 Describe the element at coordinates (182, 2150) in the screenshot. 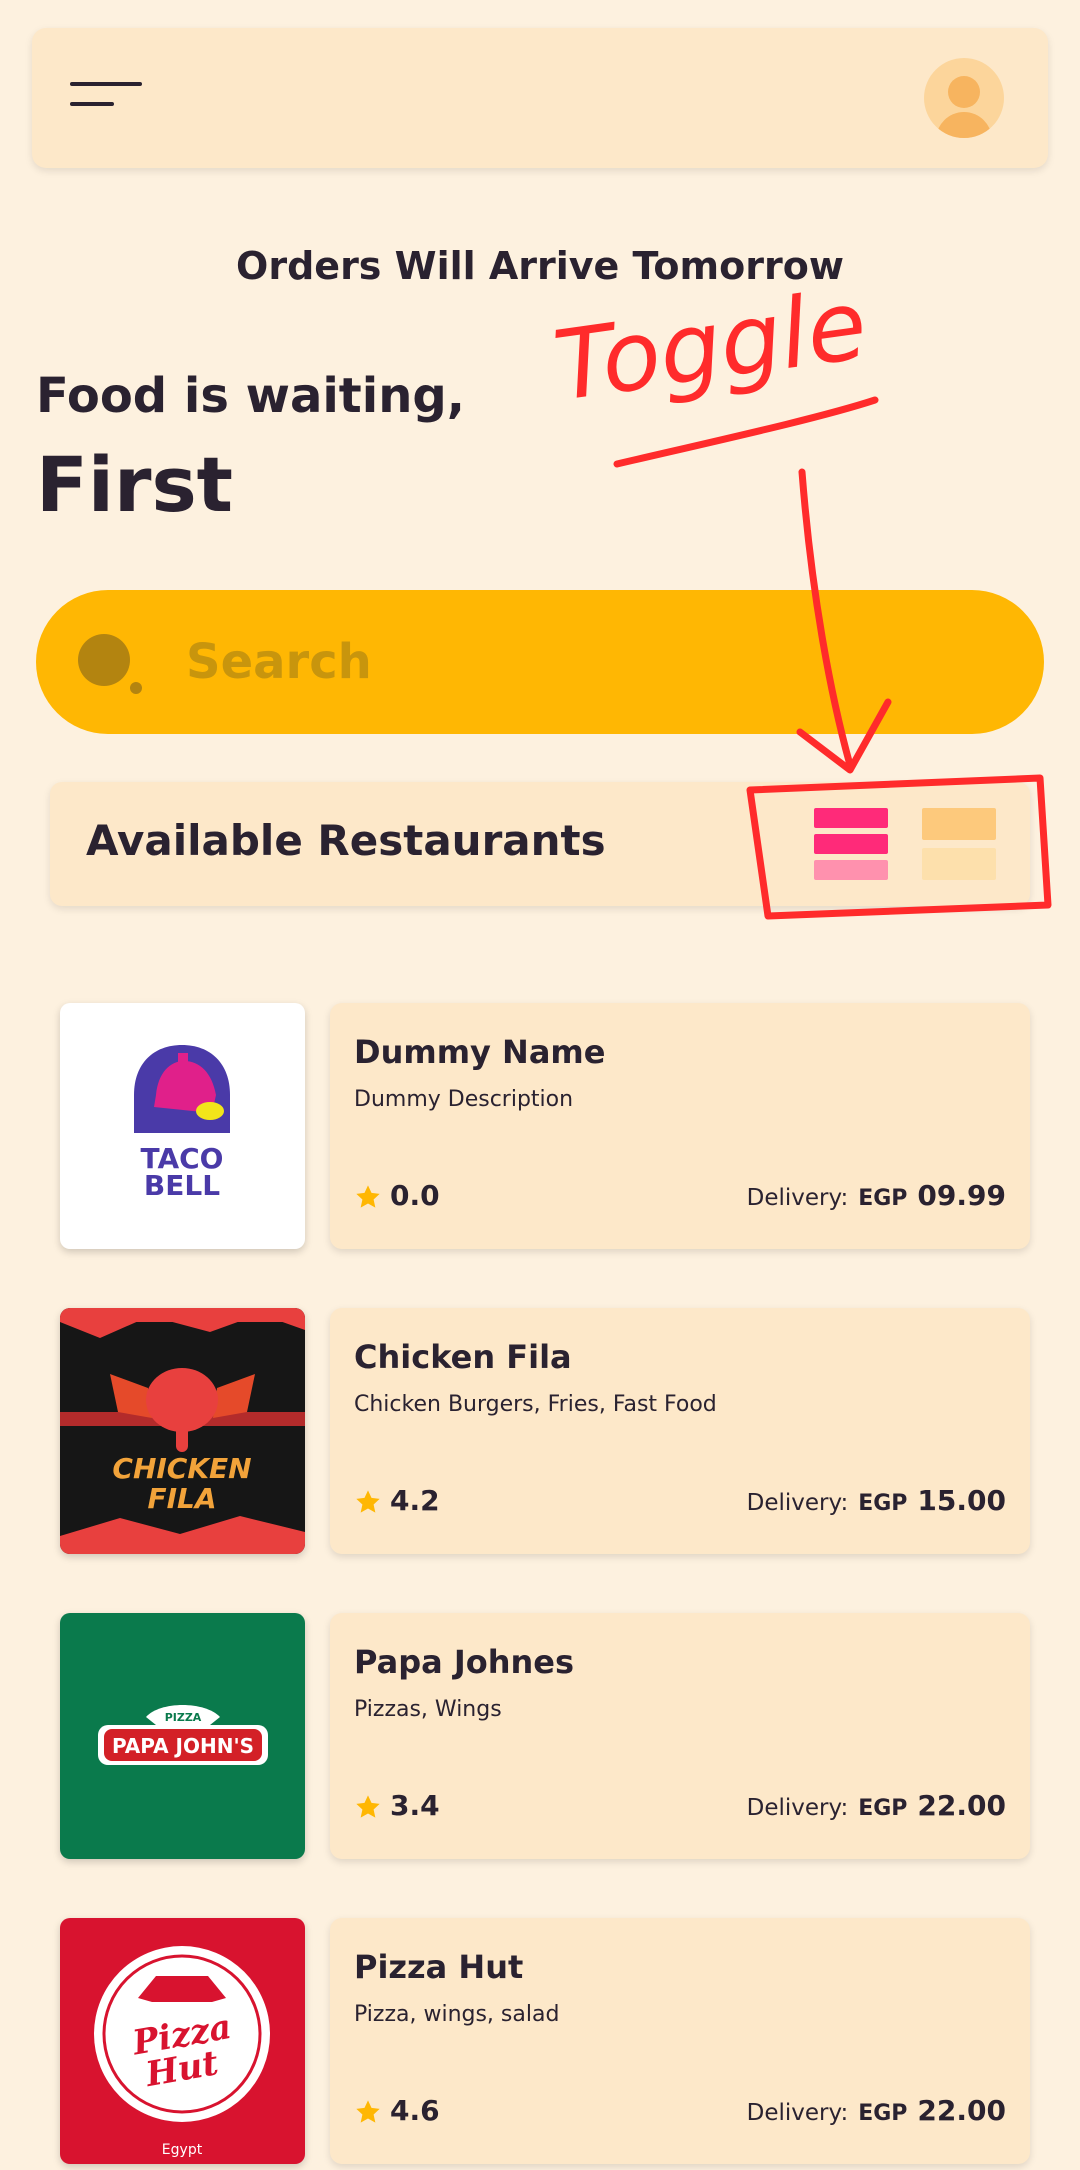

I see `logo-text-egypt: Egypt` at that location.